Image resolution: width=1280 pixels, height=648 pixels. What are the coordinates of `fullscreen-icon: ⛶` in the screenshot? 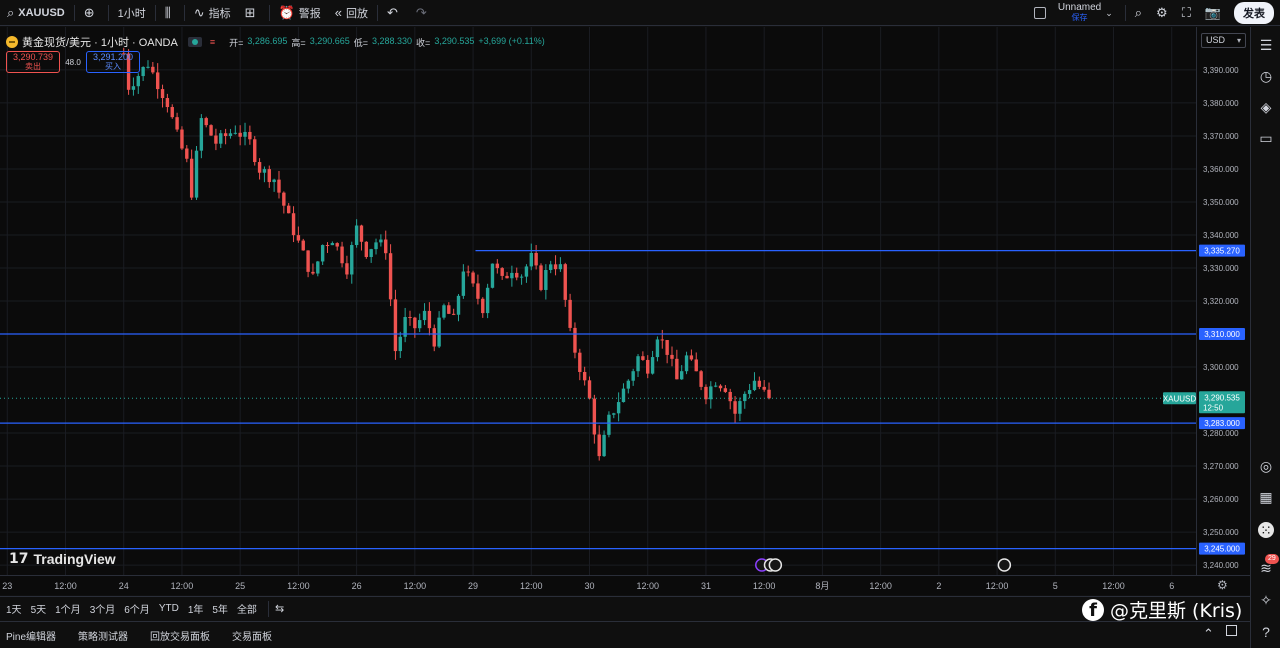 It's located at (1186, 13).